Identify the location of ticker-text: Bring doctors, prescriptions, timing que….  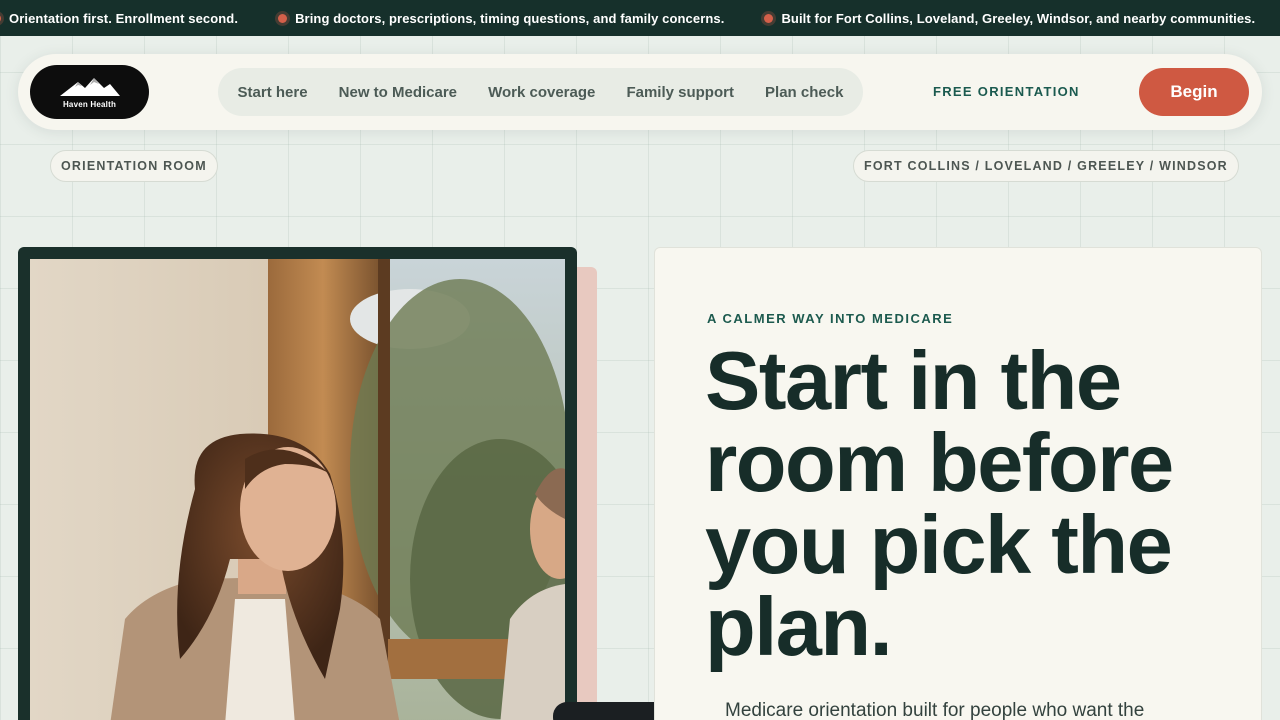
(510, 18).